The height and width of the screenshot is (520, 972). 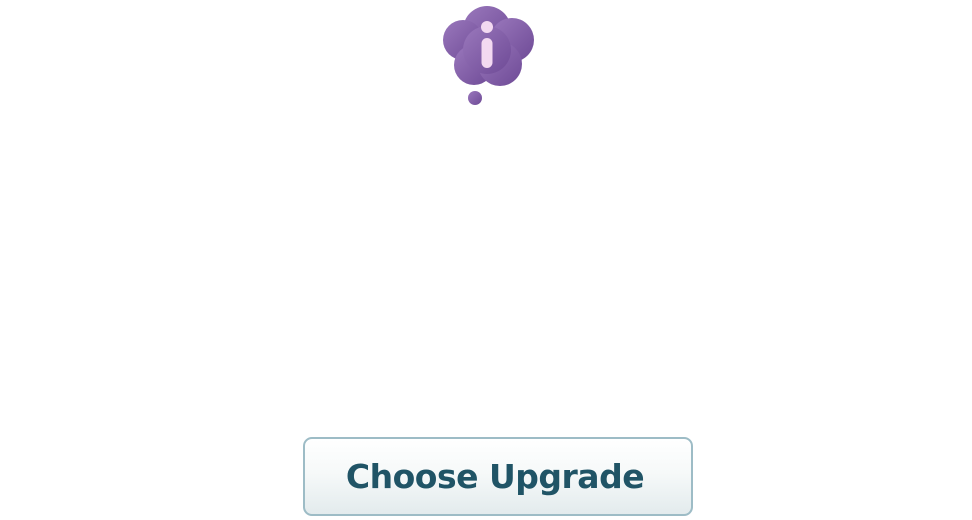 What do you see at coordinates (487, 54) in the screenshot?
I see `info-icon` at bounding box center [487, 54].